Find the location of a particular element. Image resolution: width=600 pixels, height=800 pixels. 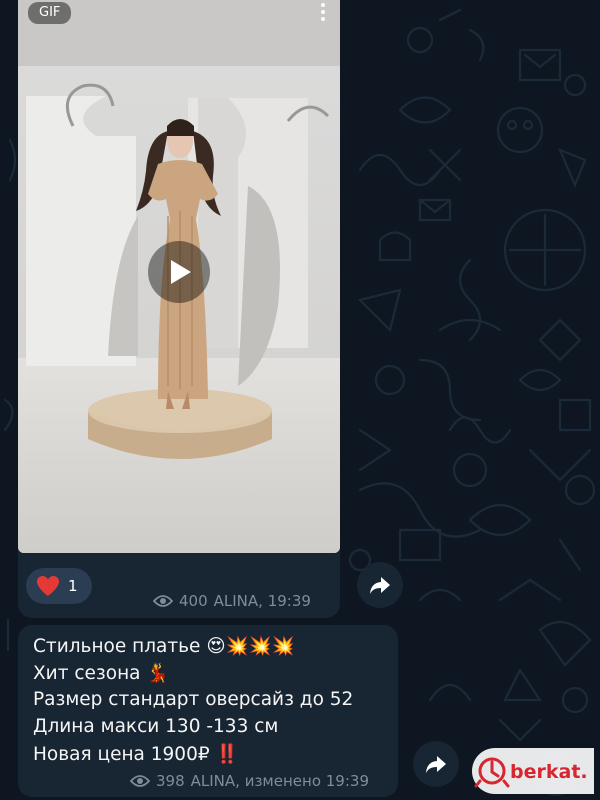

play-icon is located at coordinates (181, 272).